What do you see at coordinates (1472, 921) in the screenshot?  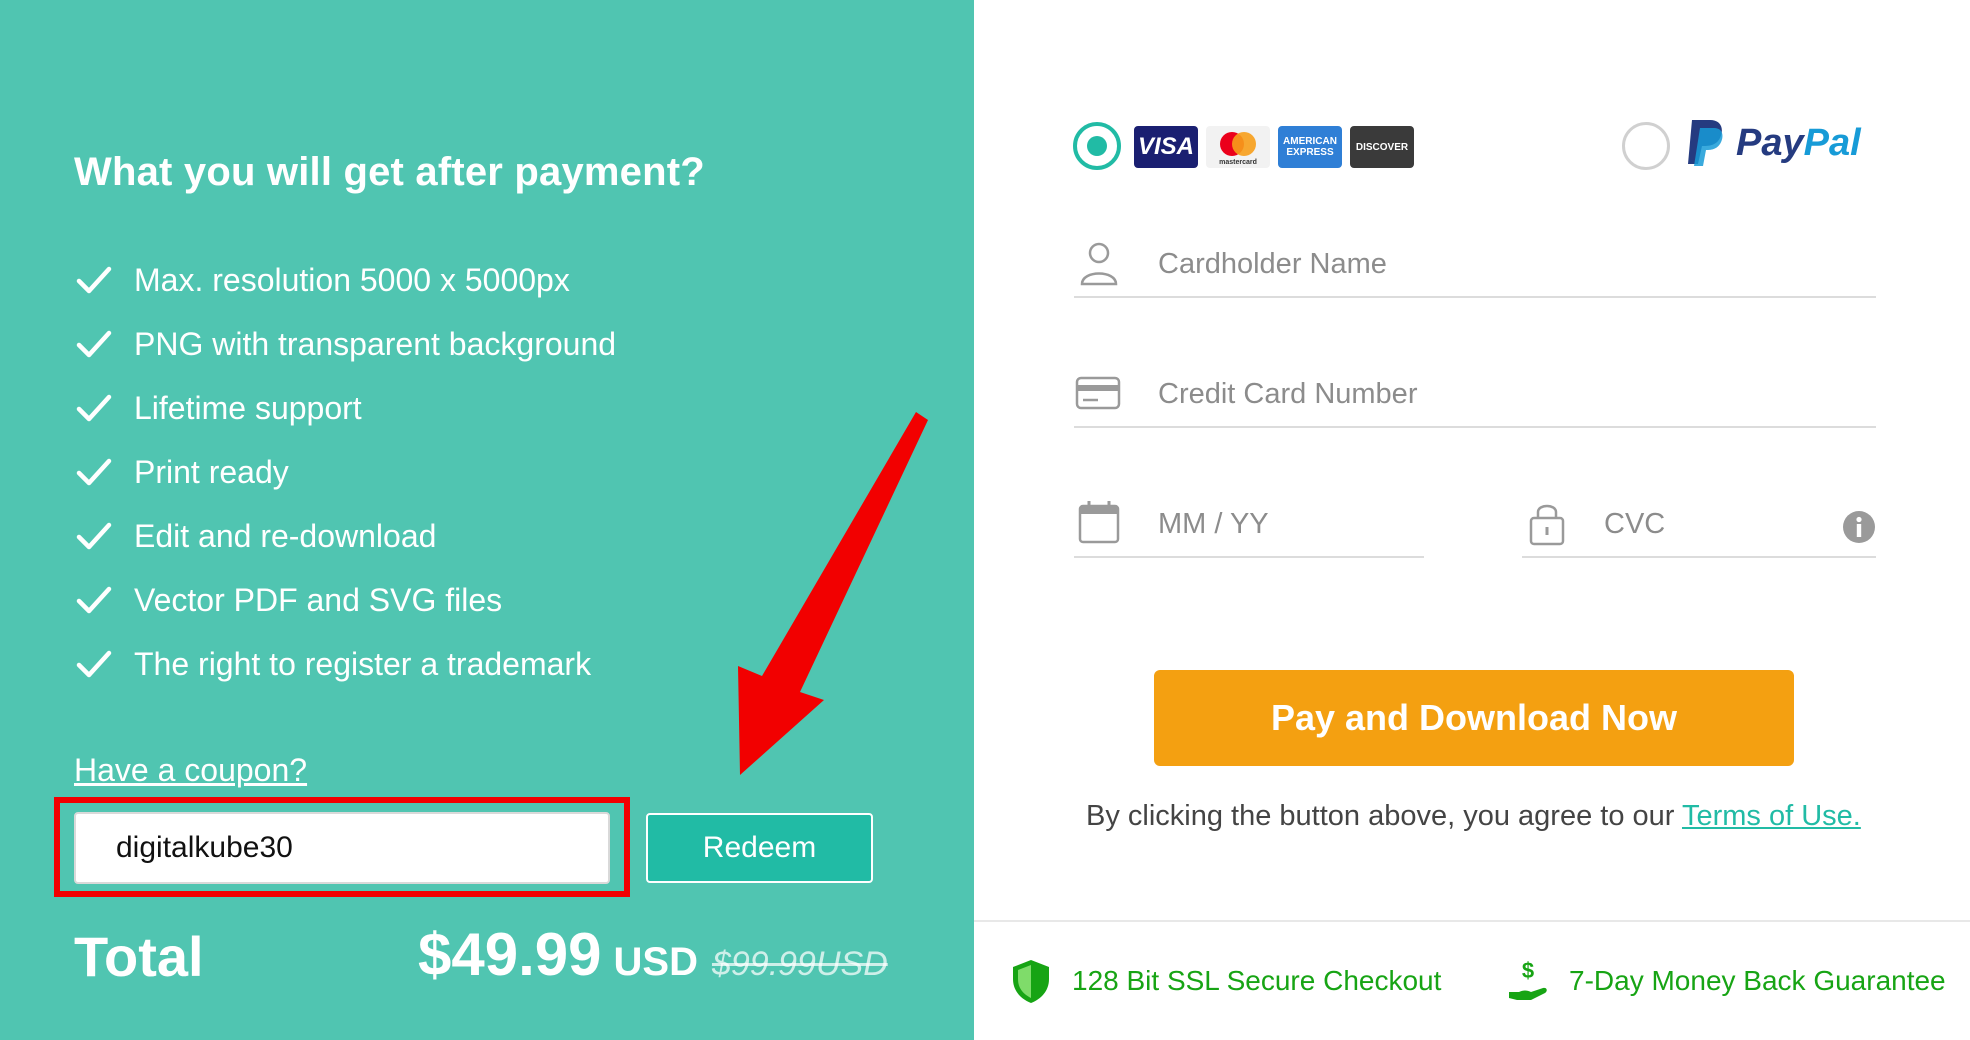 I see `footer-divider` at bounding box center [1472, 921].